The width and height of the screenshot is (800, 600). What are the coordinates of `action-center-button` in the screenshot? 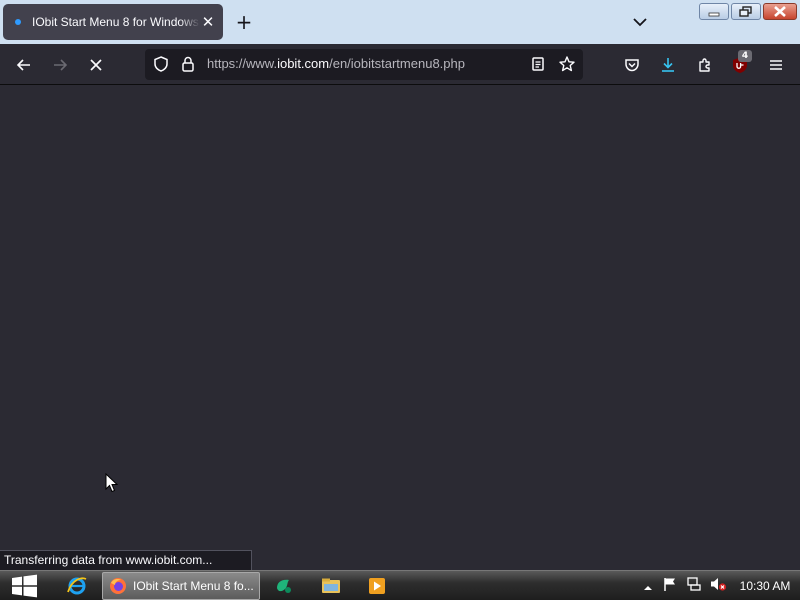 It's located at (670, 586).